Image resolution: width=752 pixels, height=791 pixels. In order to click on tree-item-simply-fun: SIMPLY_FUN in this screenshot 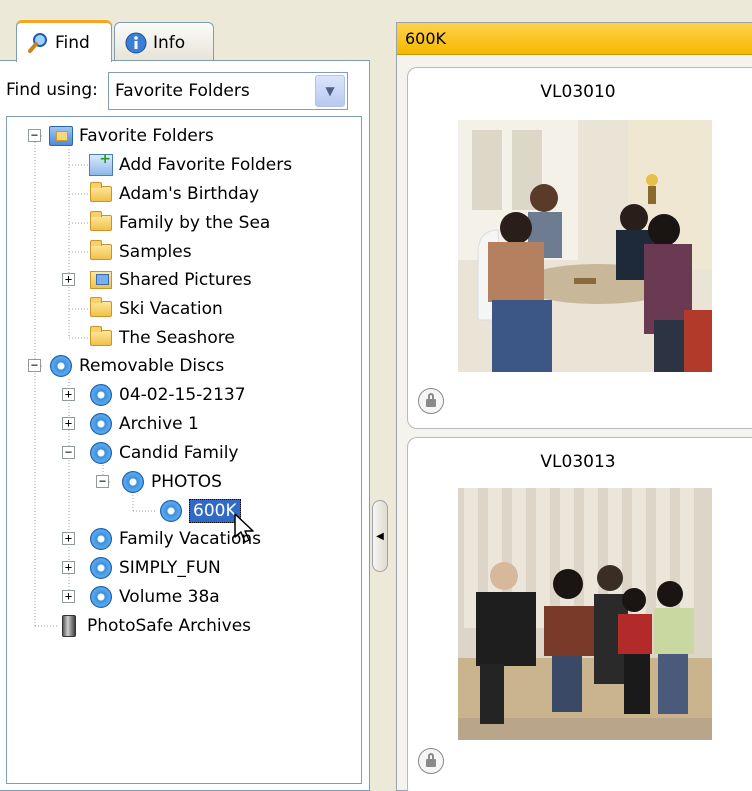, I will do `click(155, 568)`.